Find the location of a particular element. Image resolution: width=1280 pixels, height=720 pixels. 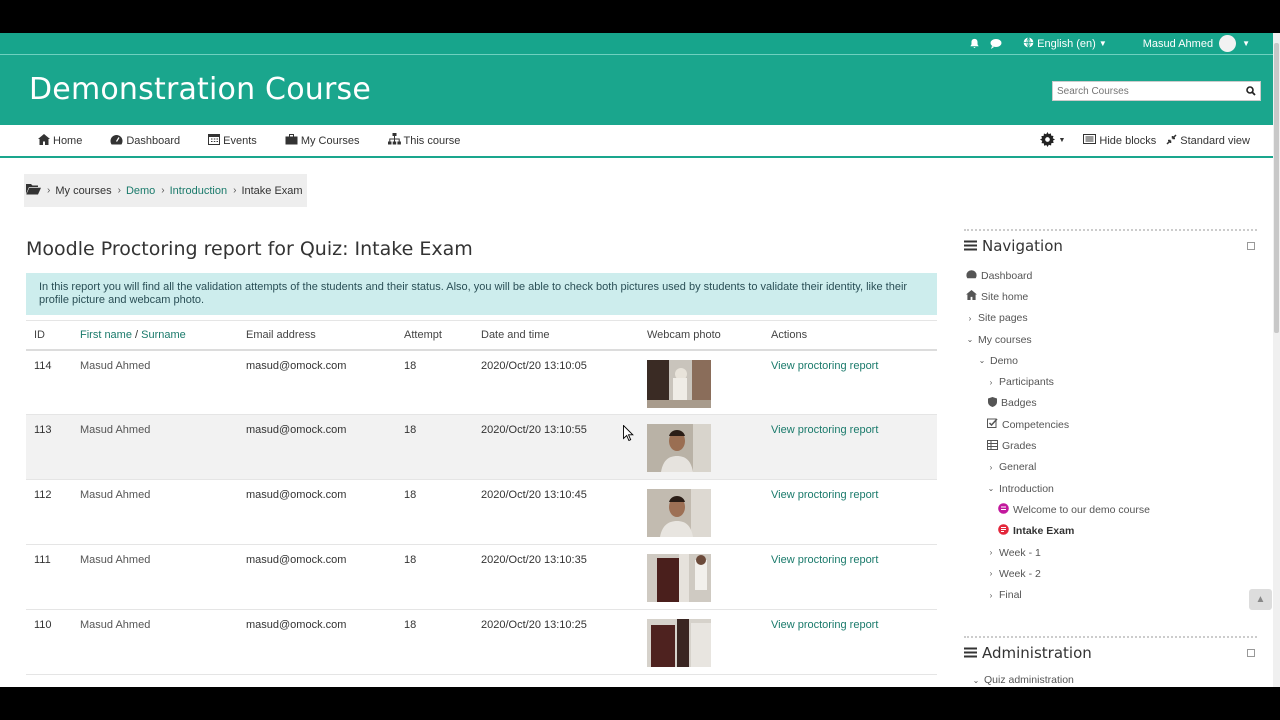

cell-name: Masud Ahmed is located at coordinates (155, 512).